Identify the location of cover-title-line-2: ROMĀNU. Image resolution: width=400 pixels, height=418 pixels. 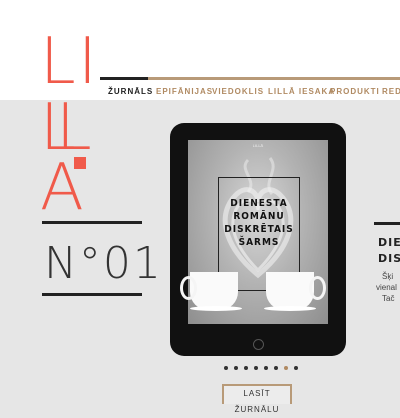
(259, 216).